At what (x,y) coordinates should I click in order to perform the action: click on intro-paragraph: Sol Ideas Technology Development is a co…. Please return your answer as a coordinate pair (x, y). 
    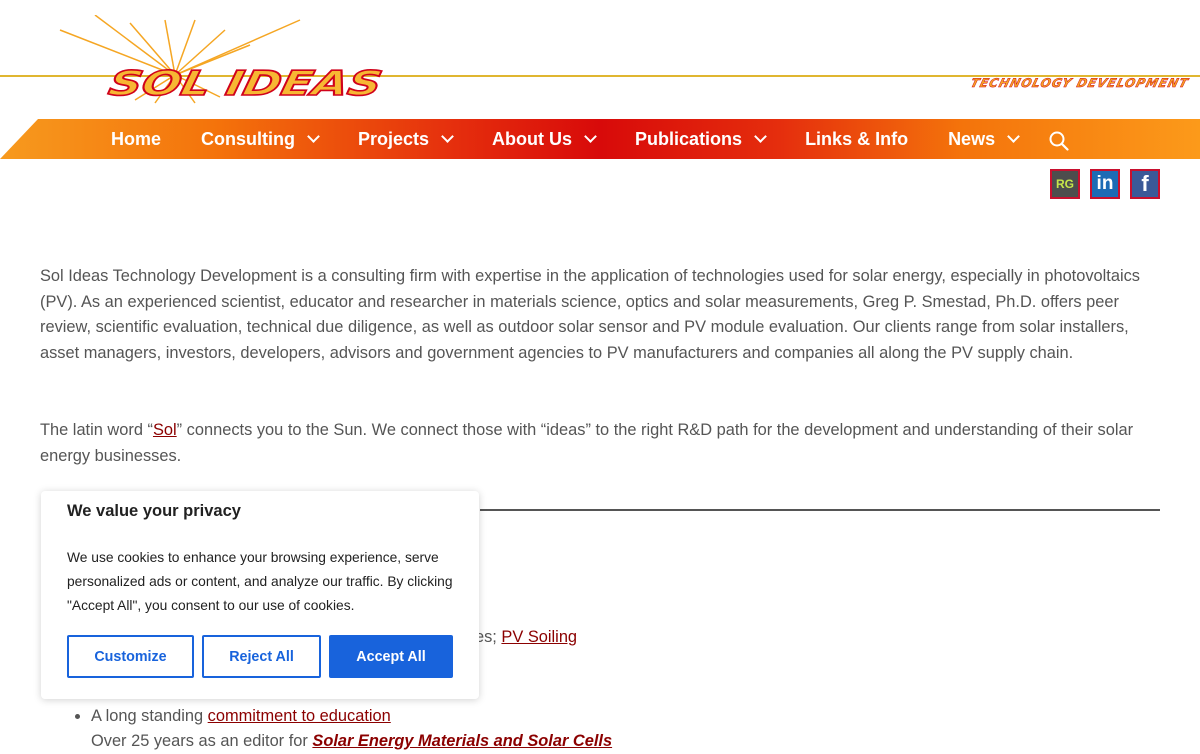
    Looking at the image, I should click on (590, 314).